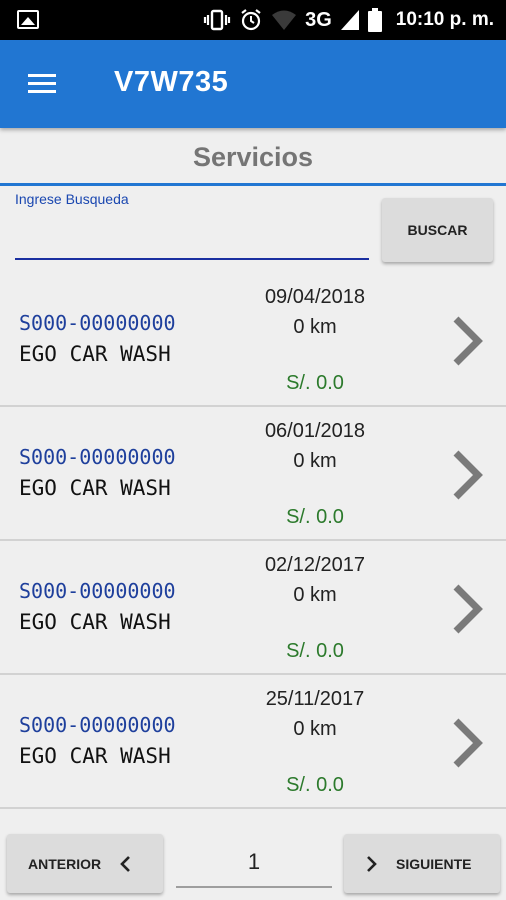 This screenshot has width=506, height=900. What do you see at coordinates (374, 20) in the screenshot?
I see `battery-icon` at bounding box center [374, 20].